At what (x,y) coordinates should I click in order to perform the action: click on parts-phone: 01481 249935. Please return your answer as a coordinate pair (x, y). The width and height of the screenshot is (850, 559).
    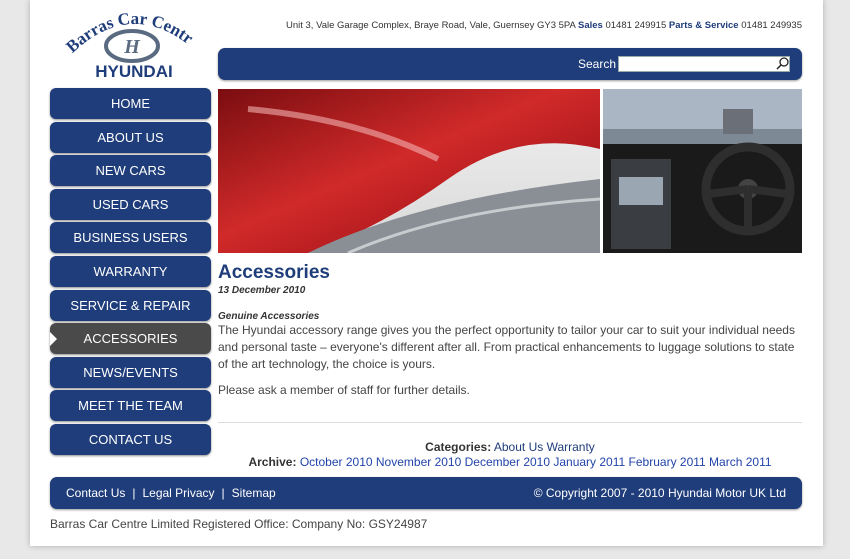
    Looking at the image, I should click on (771, 25).